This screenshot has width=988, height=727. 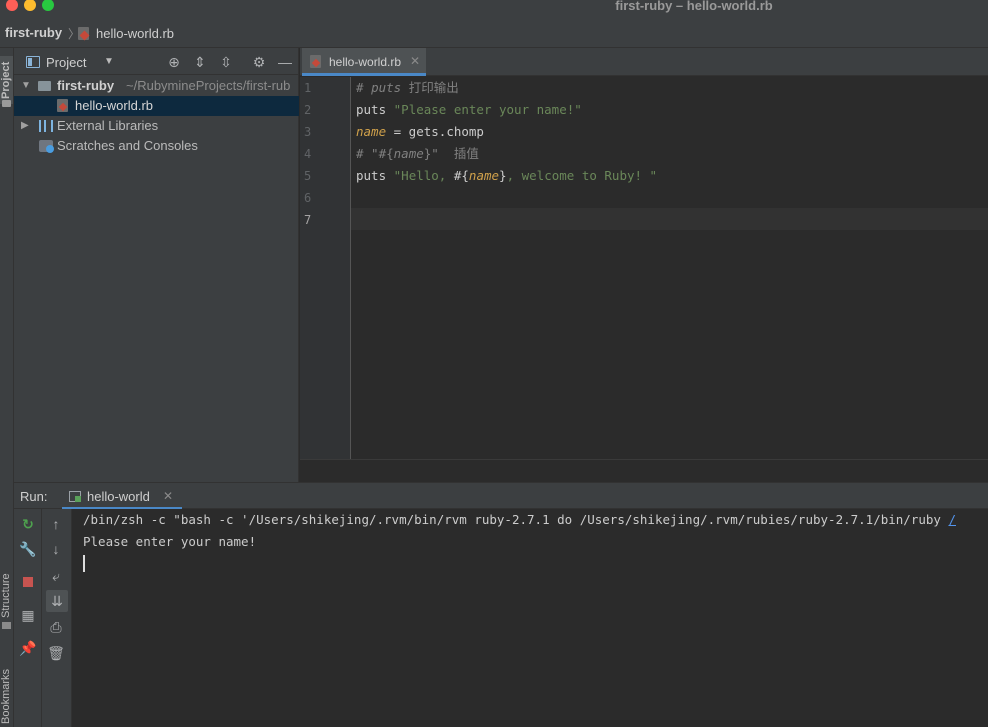 What do you see at coordinates (308, 198) in the screenshot?
I see `line-number: 6` at bounding box center [308, 198].